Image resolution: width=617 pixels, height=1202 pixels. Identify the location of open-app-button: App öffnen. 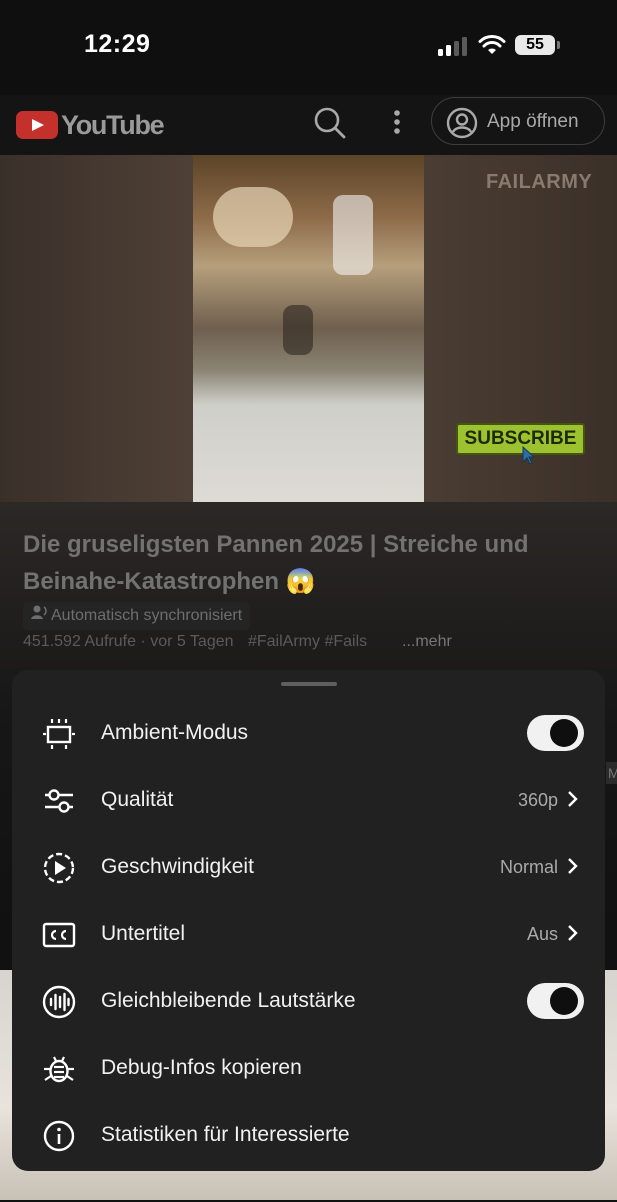
(518, 121).